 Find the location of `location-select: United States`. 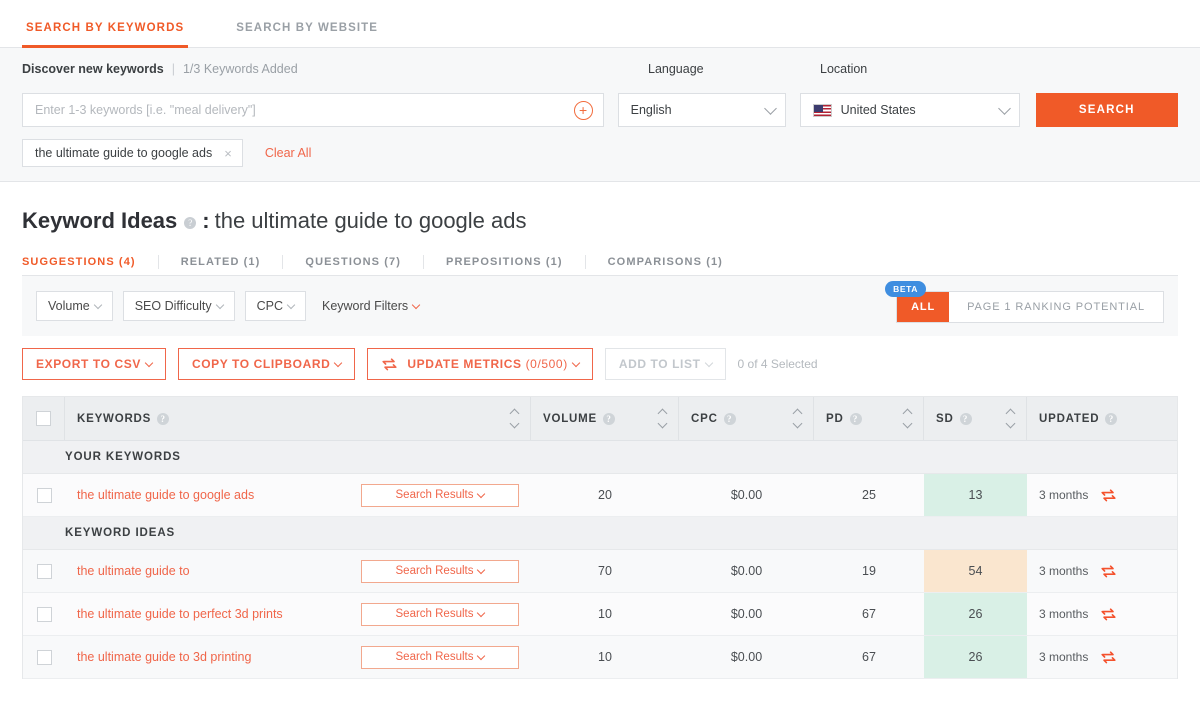

location-select: United States is located at coordinates (909, 110).